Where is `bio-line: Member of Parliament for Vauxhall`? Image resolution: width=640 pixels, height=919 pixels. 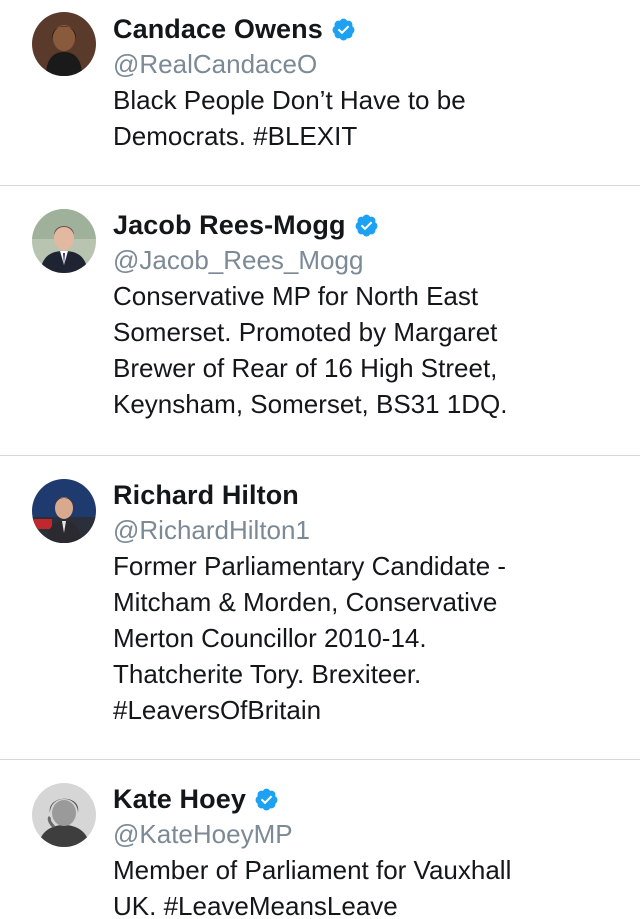 bio-line: Member of Parliament for Vauxhall is located at coordinates (312, 870).